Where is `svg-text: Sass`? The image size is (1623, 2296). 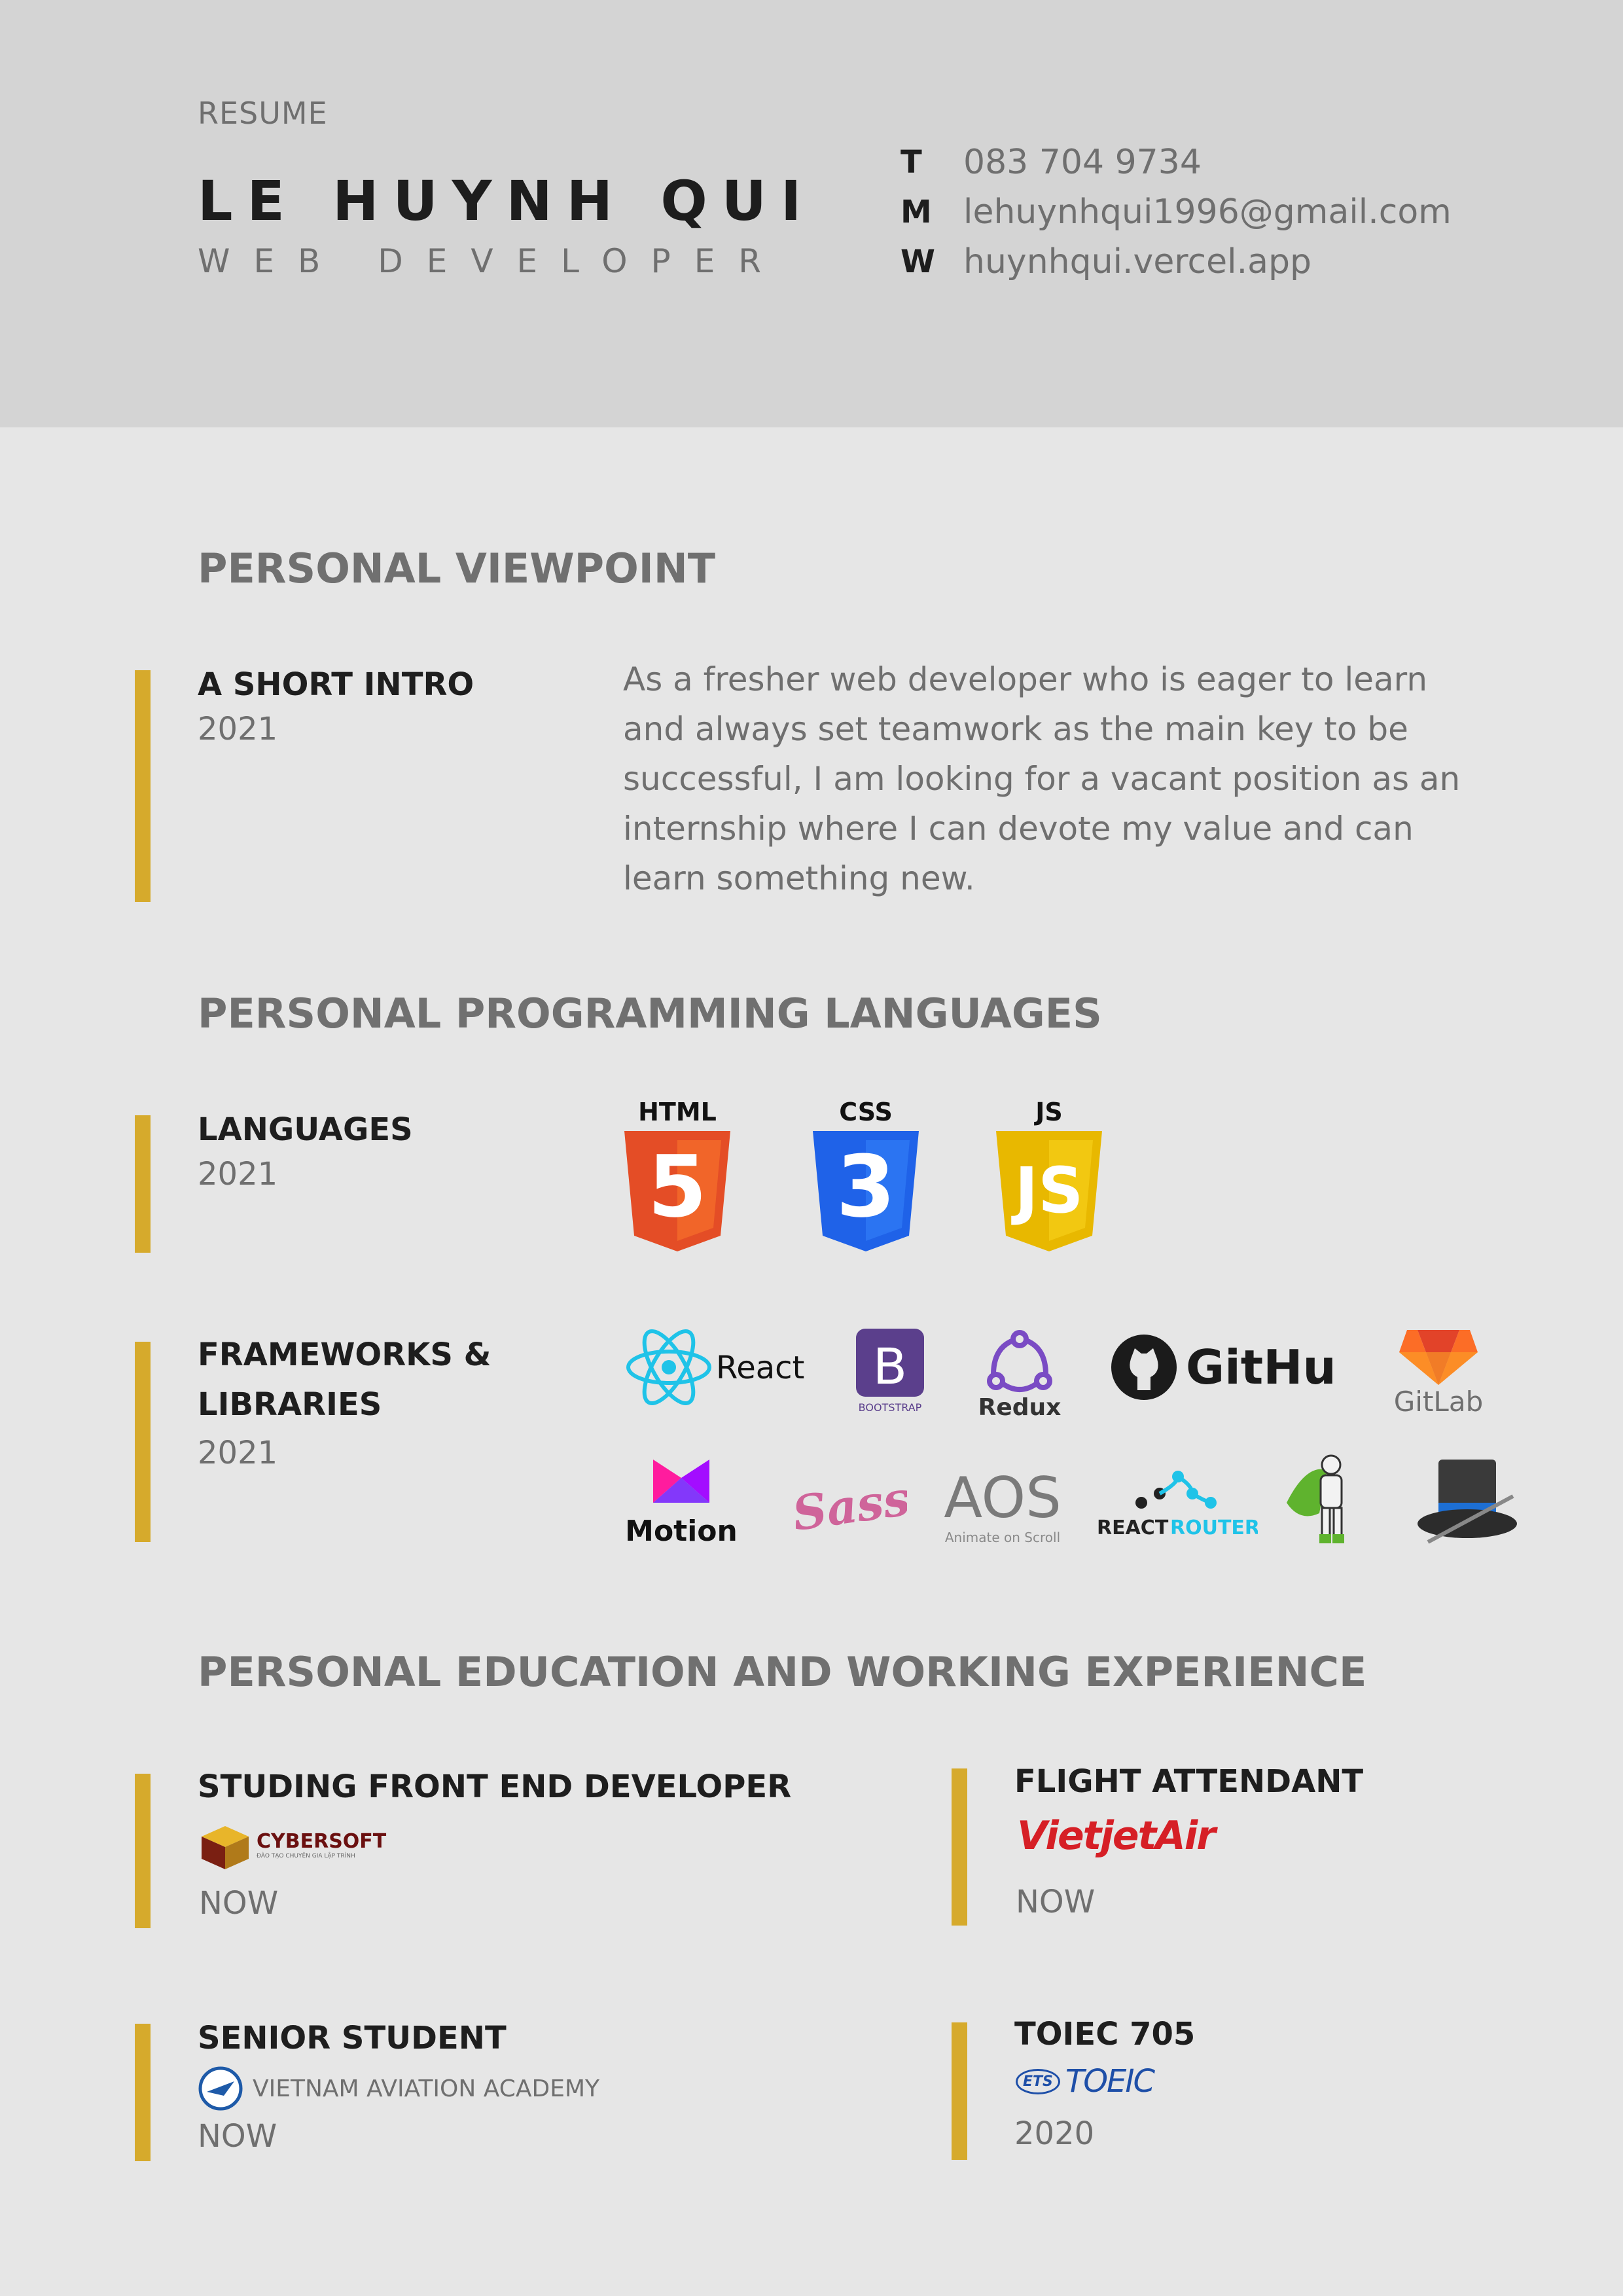 svg-text: Sass is located at coordinates (852, 1505).